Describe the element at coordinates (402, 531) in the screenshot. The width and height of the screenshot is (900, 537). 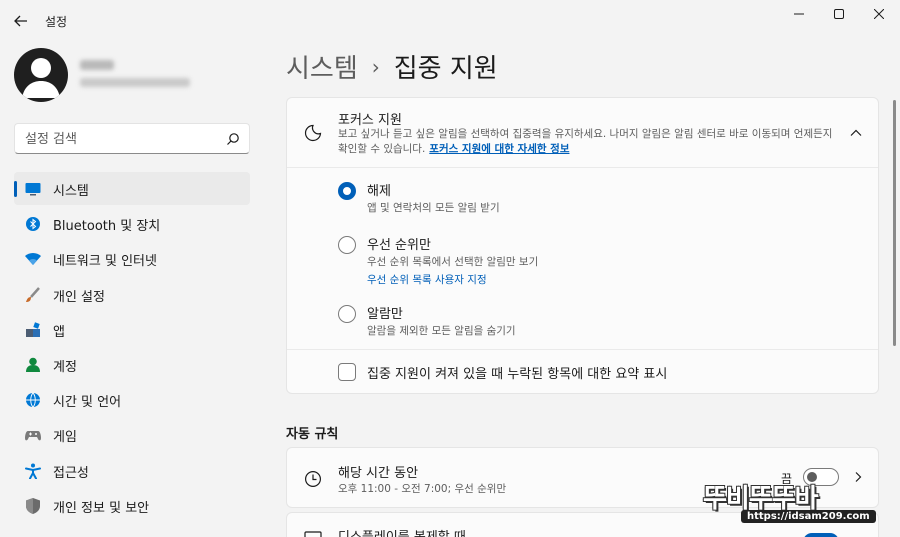
I see `rule-title: 디스플레이를 복제할 때` at that location.